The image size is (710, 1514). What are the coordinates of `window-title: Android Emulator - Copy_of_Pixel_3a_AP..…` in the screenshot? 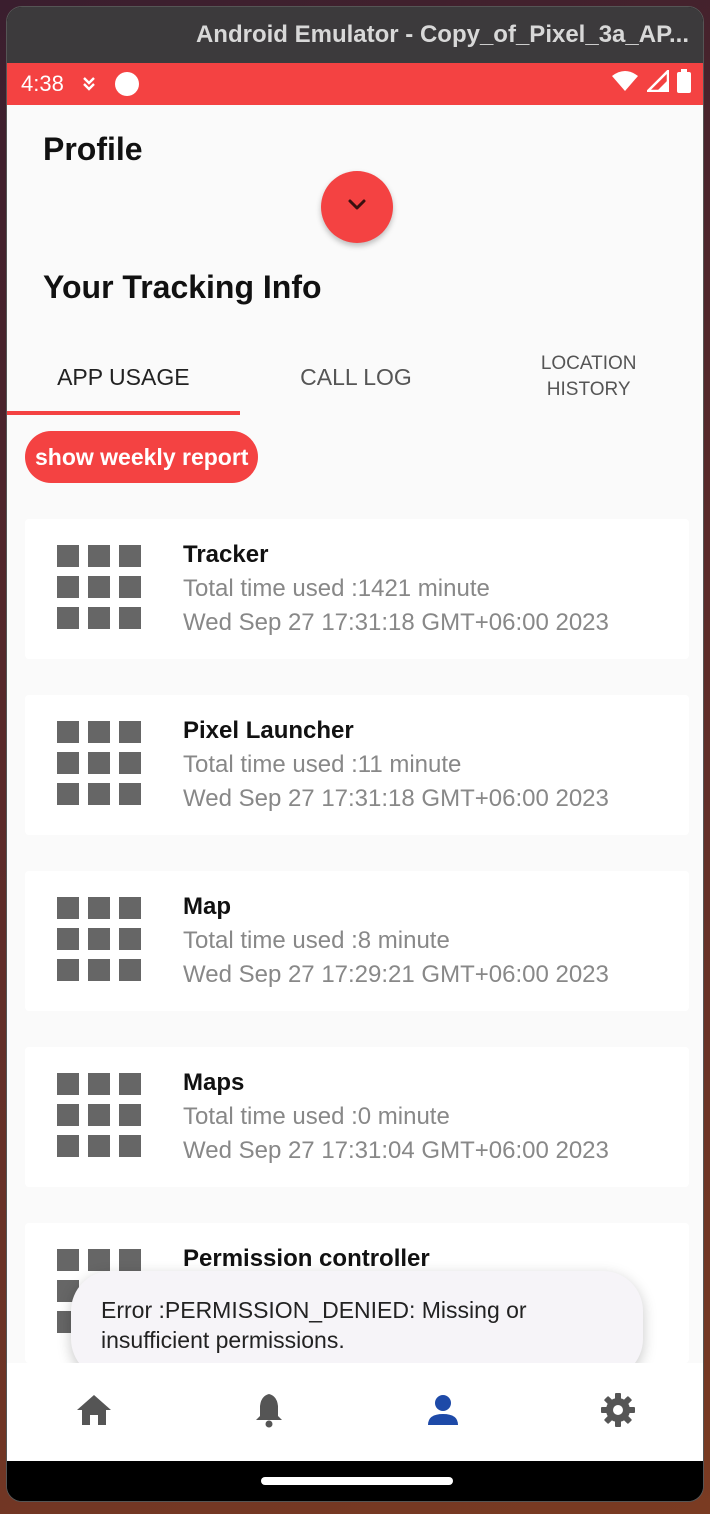 It's located at (442, 34).